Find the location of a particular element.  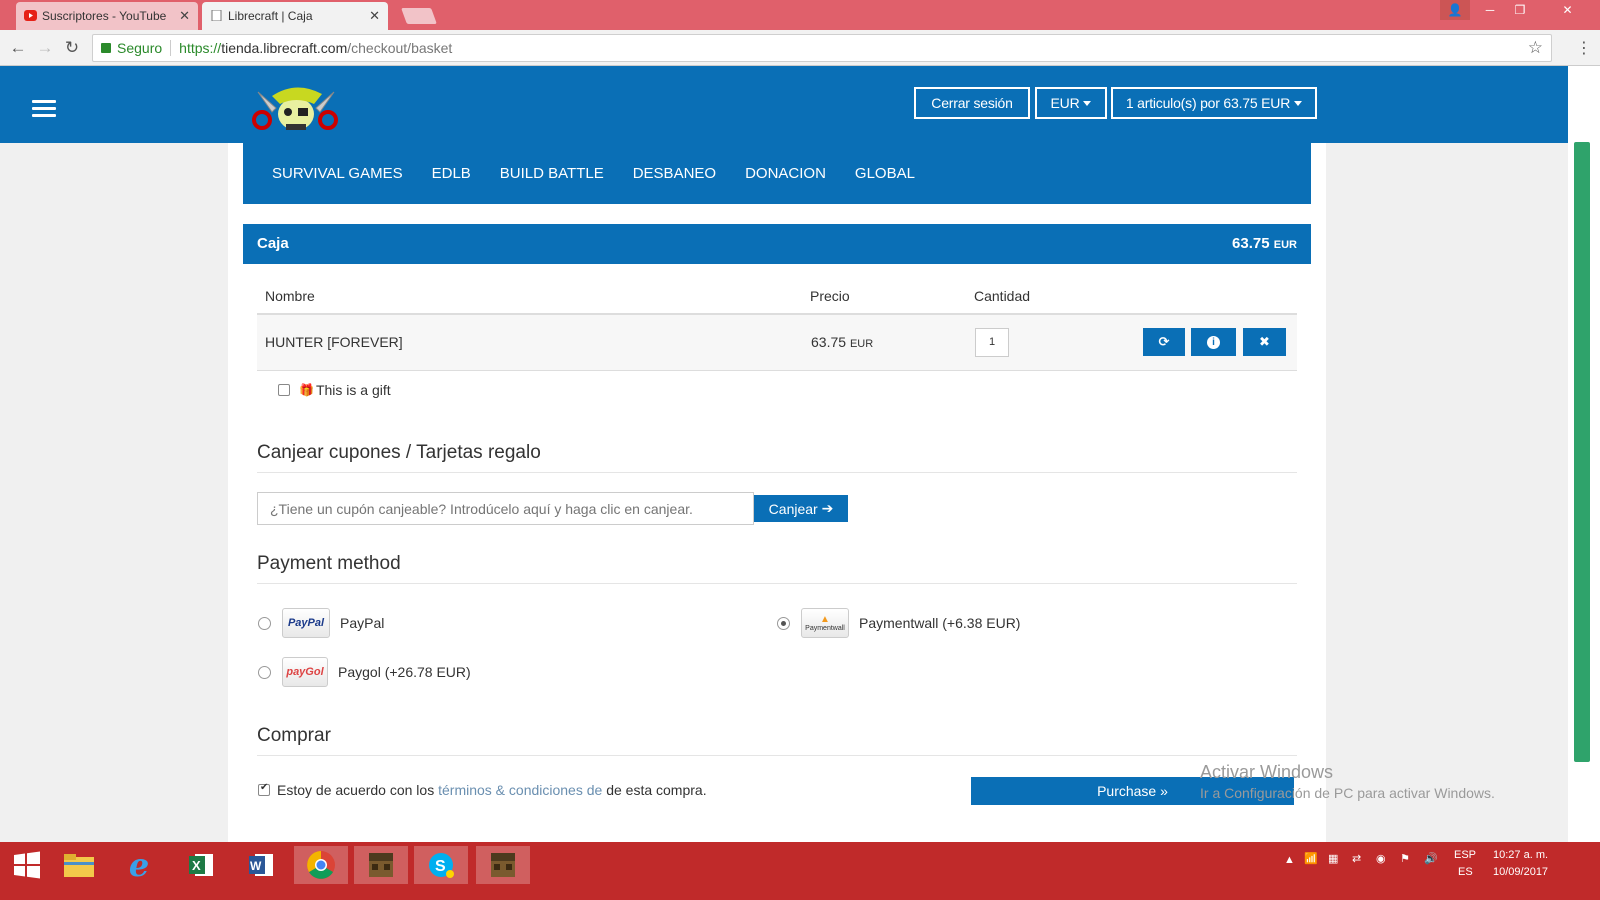

logout-label: Cerrar sesión is located at coordinates (972, 103).